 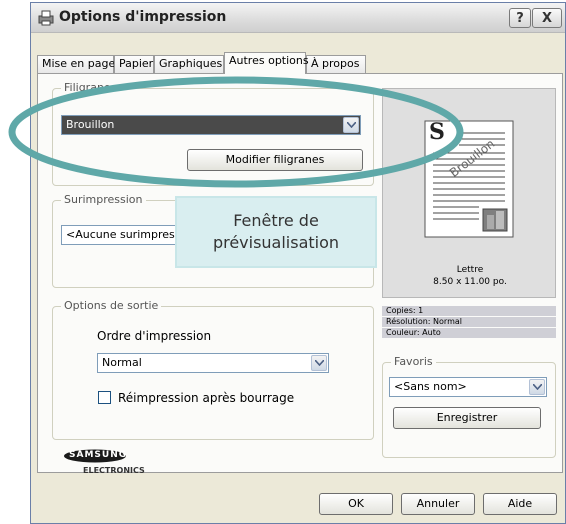 I want to click on tab-other-options: Autres options, so click(x=266, y=63).